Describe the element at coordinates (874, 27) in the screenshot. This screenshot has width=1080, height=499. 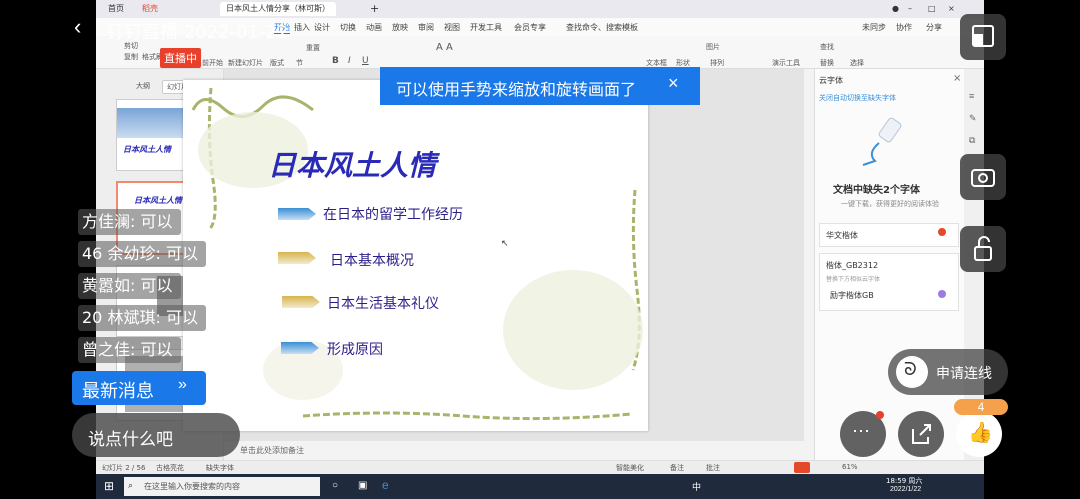
I see `sync-status: 未同步` at that location.